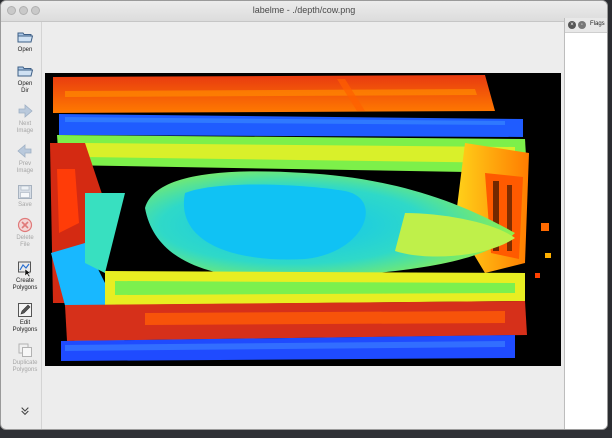 The height and width of the screenshot is (438, 612). Describe the element at coordinates (25, 167) in the screenshot. I see `prev-image-label: Prev Image` at that location.